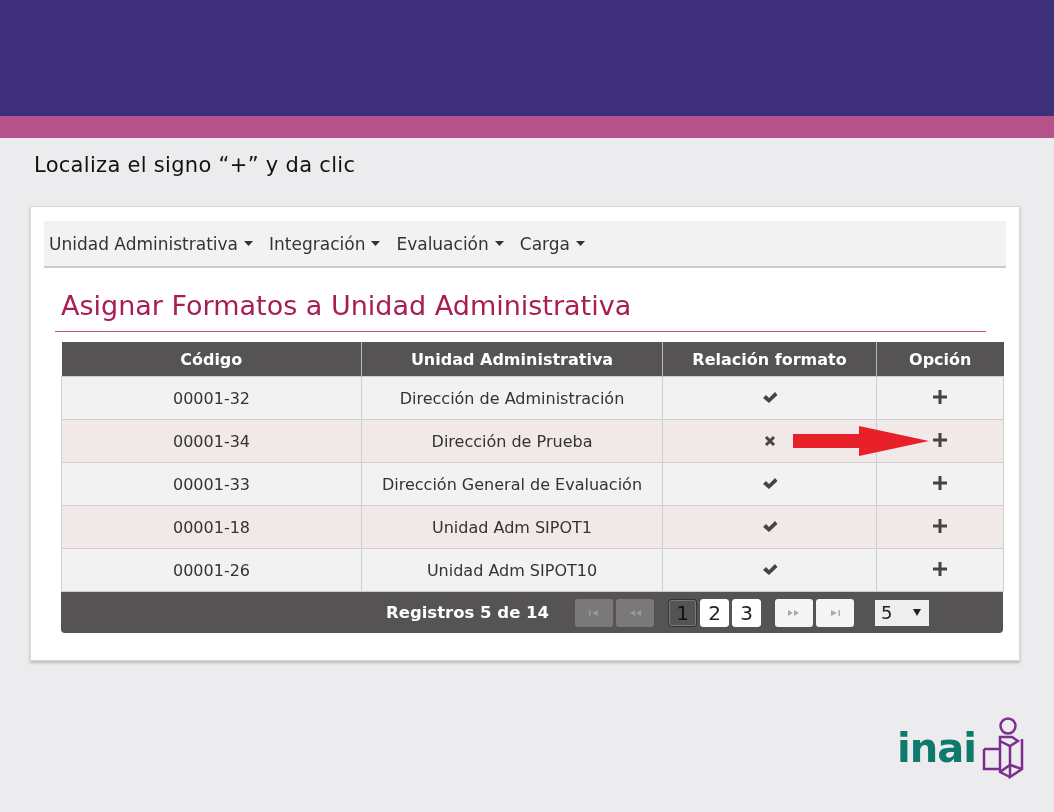  Describe the element at coordinates (512, 441) in the screenshot. I see `unit-name: Dirección de Prueba` at that location.